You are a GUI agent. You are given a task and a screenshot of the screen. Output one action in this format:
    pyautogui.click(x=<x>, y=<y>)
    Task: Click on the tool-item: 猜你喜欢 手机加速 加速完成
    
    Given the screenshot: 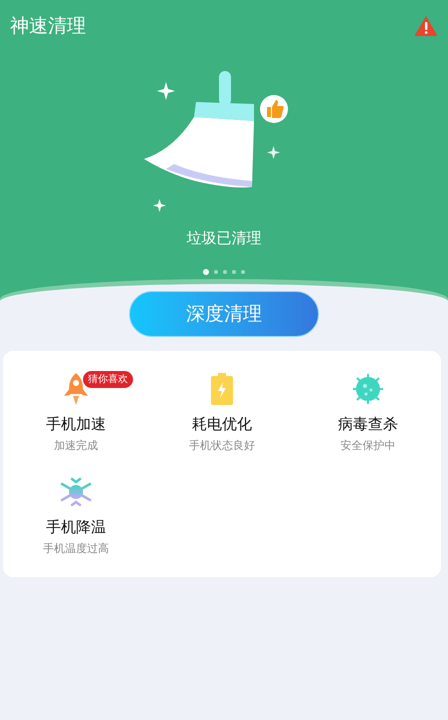 What is the action you would take?
    pyautogui.click(x=76, y=412)
    